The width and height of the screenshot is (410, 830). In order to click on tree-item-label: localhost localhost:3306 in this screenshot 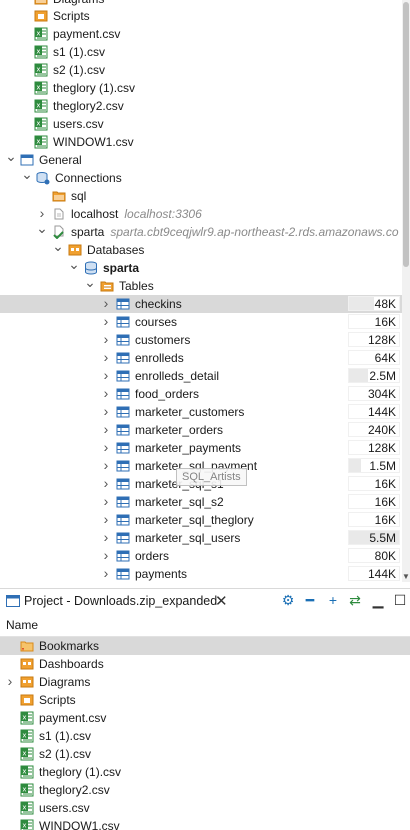, I will do `click(136, 214)`.